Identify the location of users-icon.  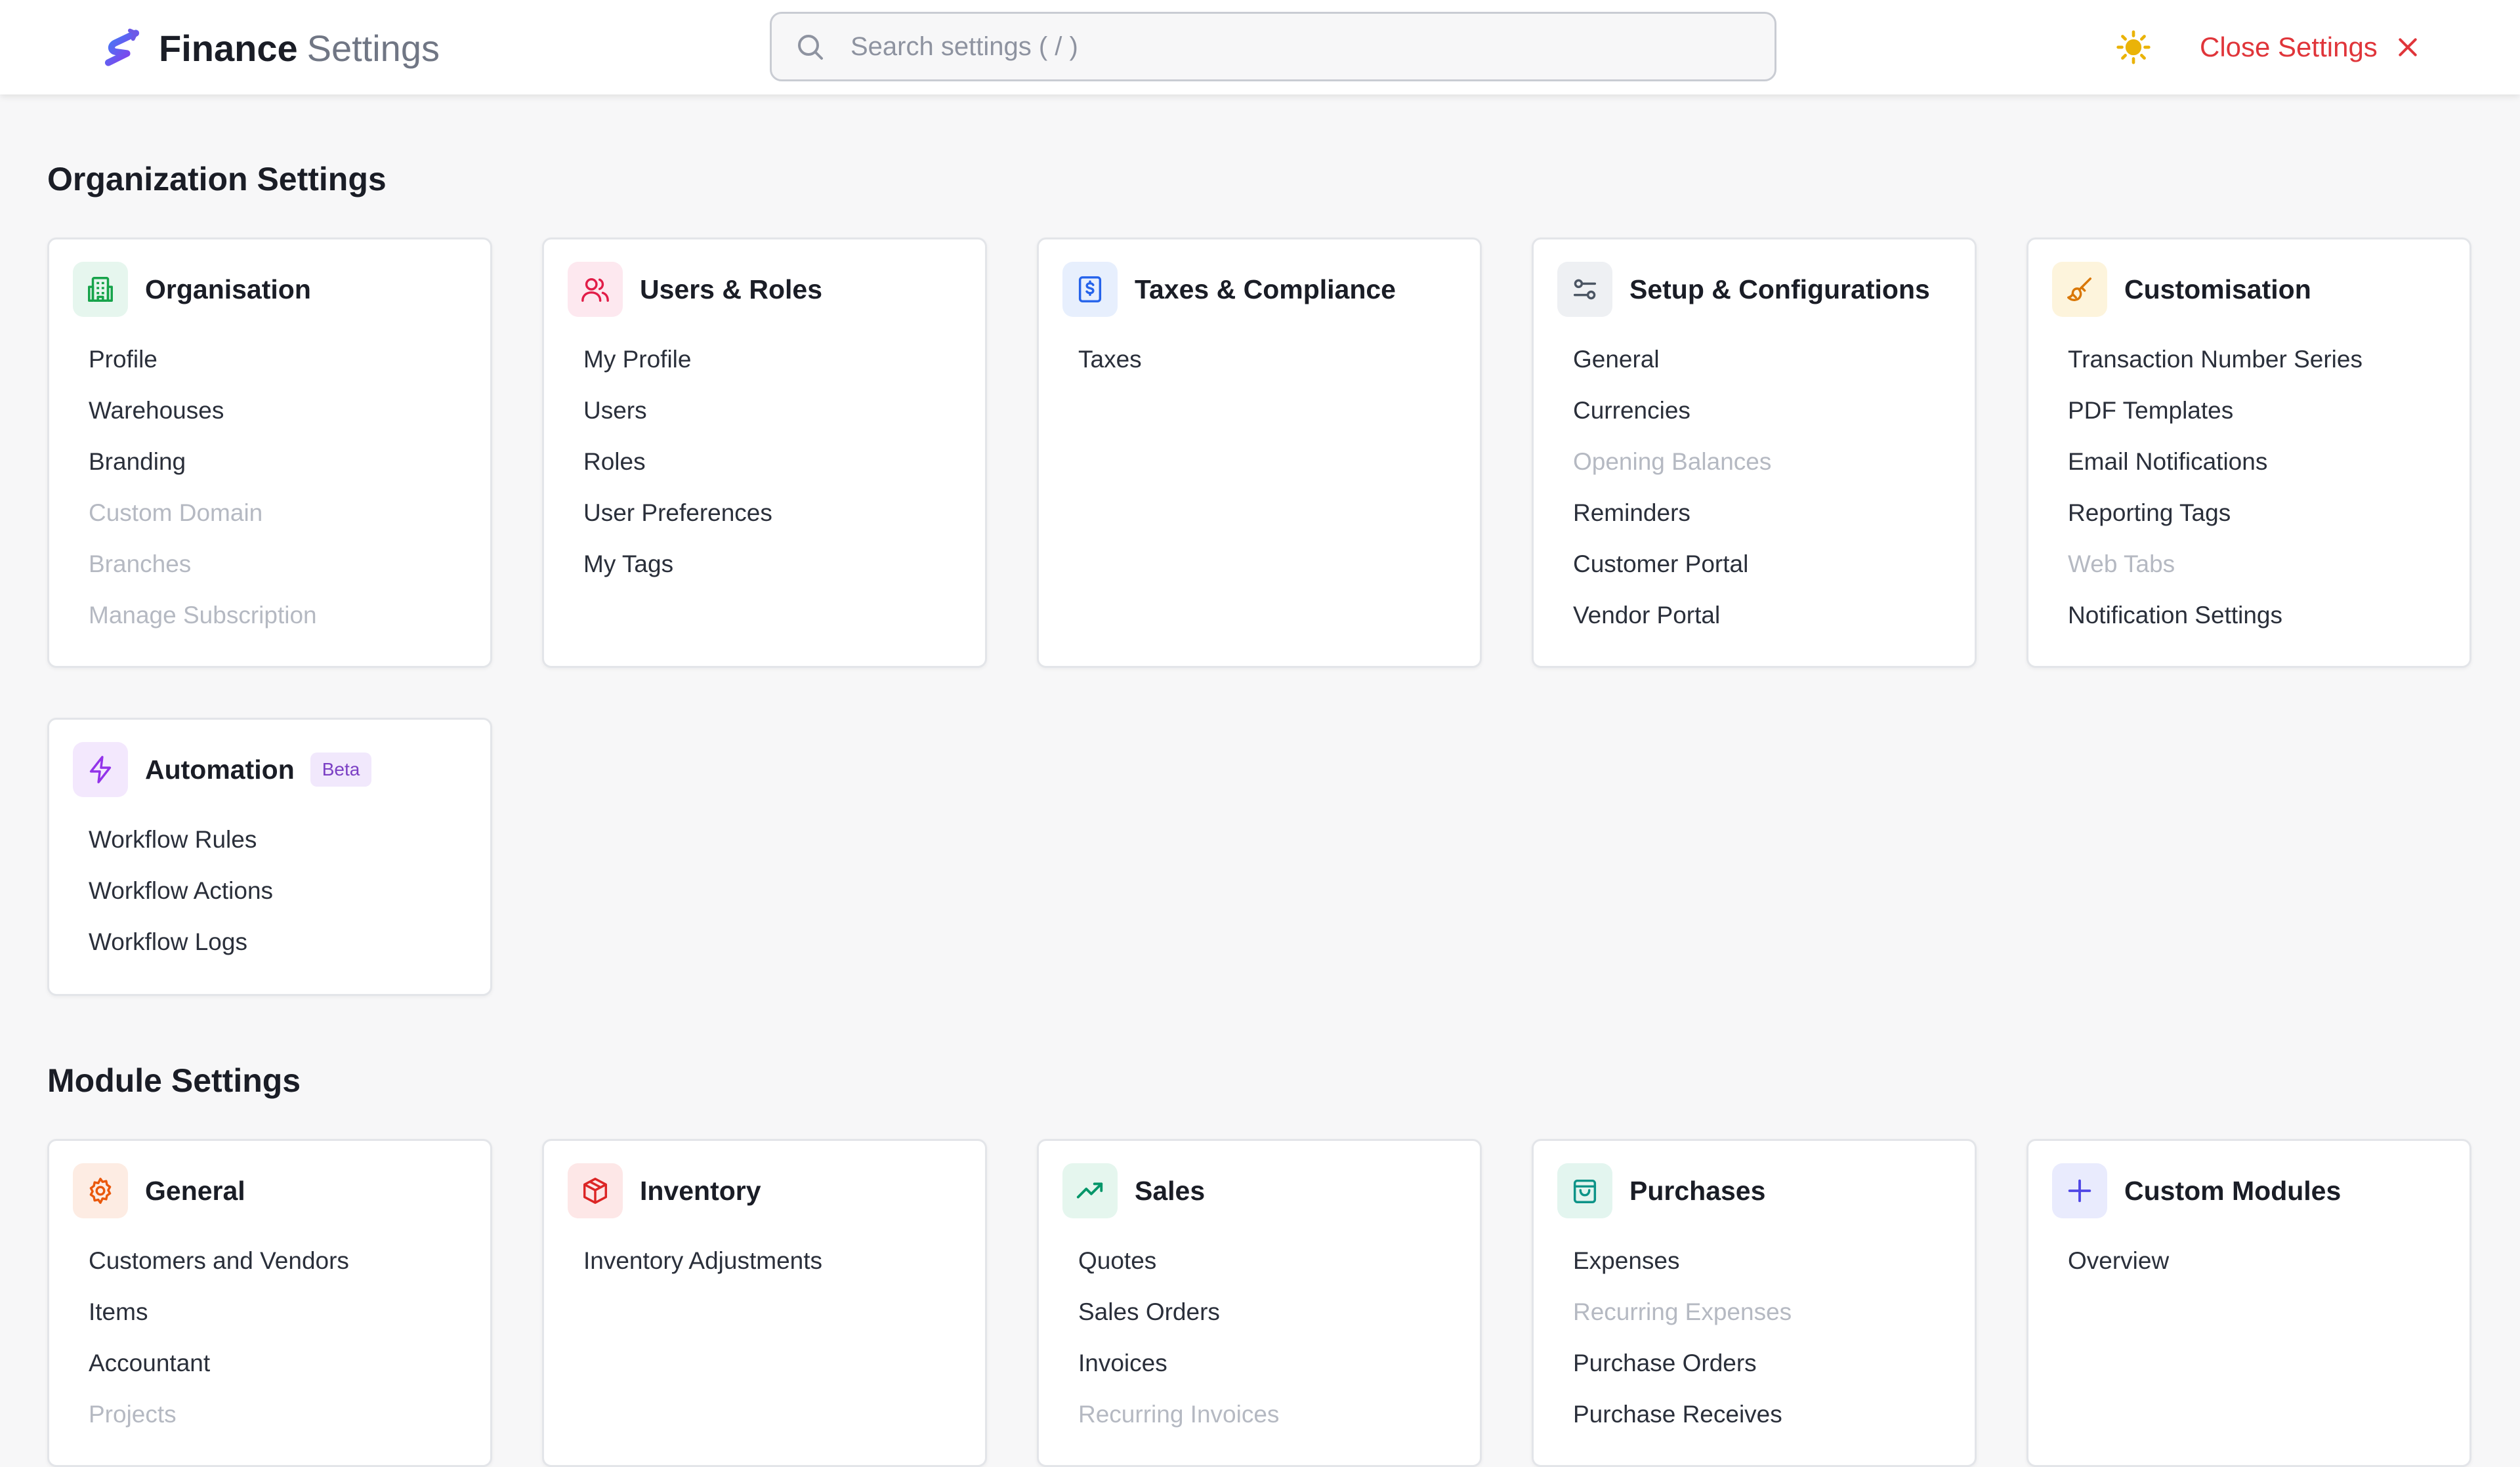
(595, 289).